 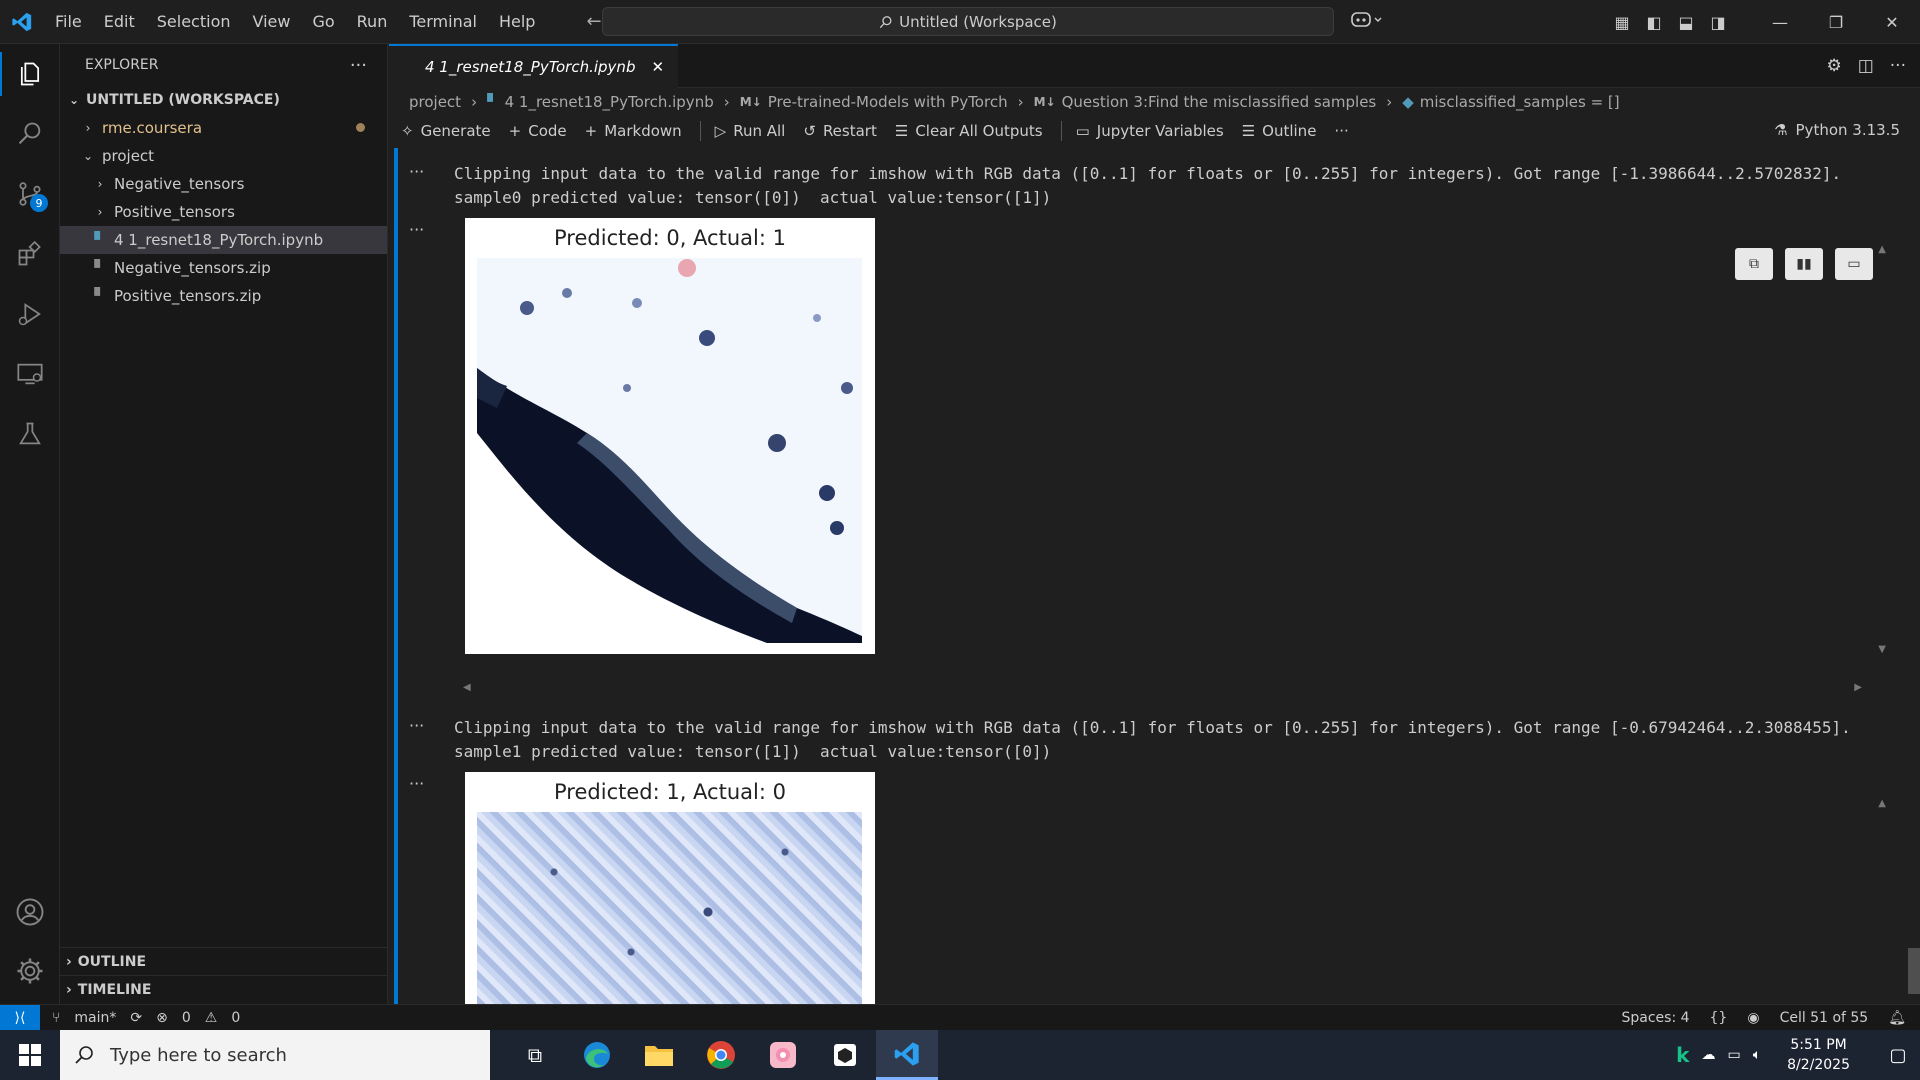 I want to click on scroll-right-icon: ▶, so click(x=1858, y=687).